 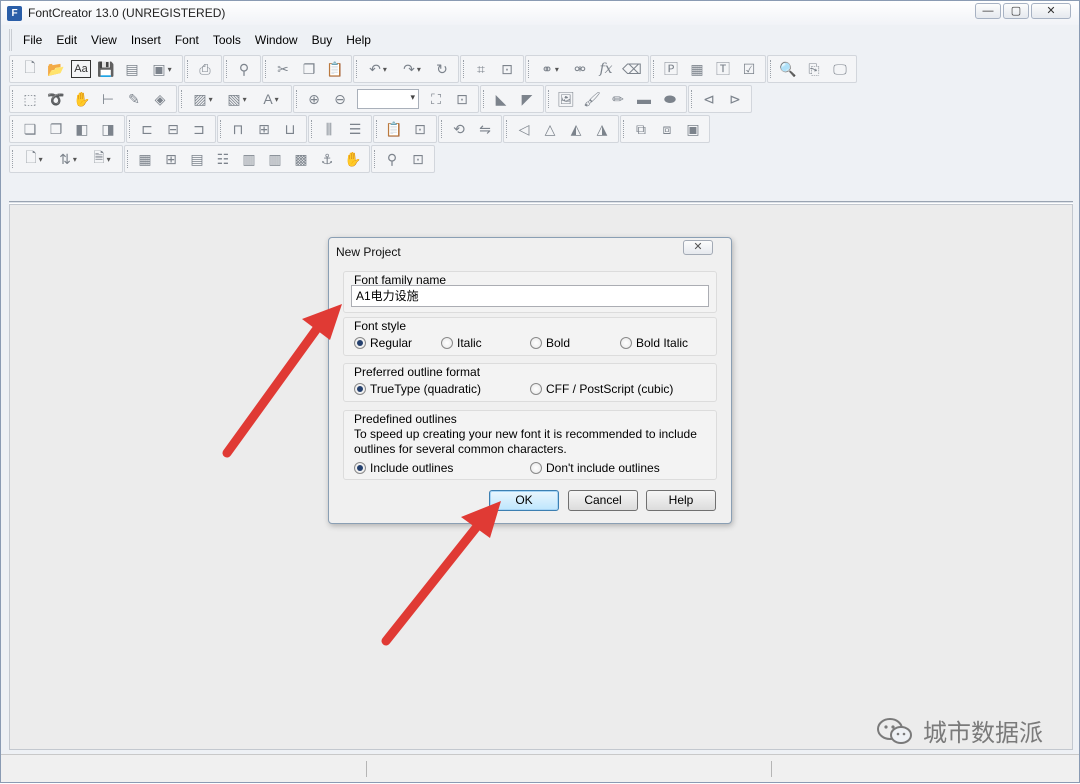 What do you see at coordinates (108, 99) in the screenshot?
I see `measure-icon: ⊢` at bounding box center [108, 99].